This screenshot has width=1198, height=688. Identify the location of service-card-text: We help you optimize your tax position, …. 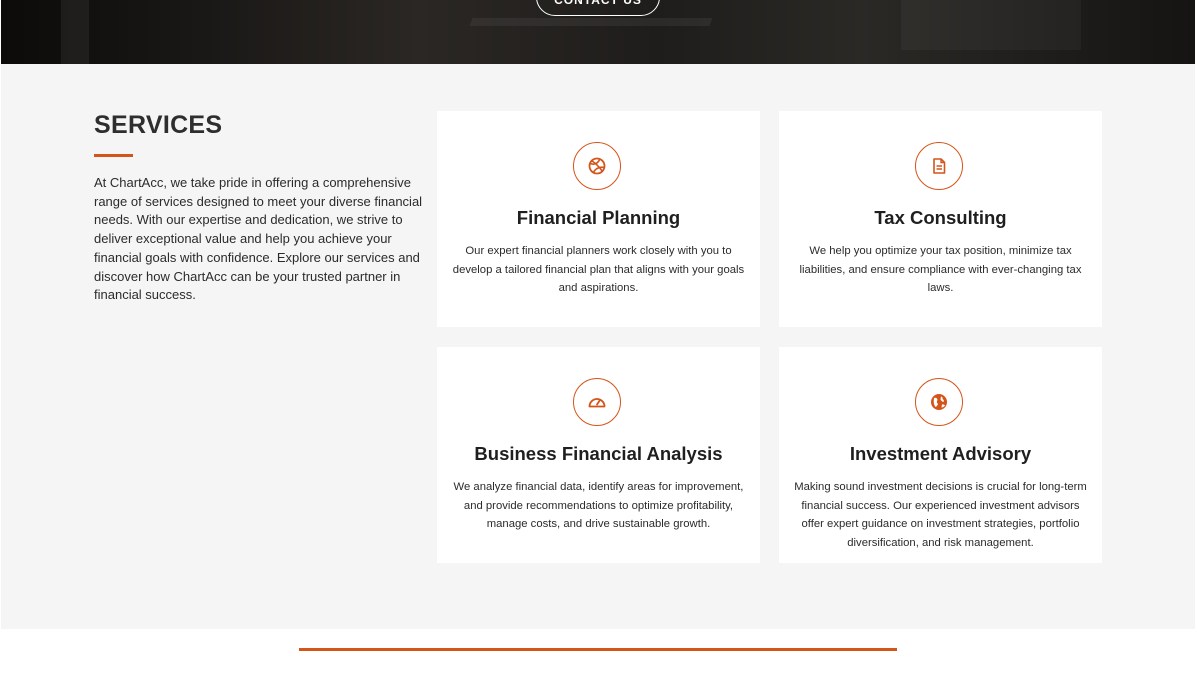
(940, 270).